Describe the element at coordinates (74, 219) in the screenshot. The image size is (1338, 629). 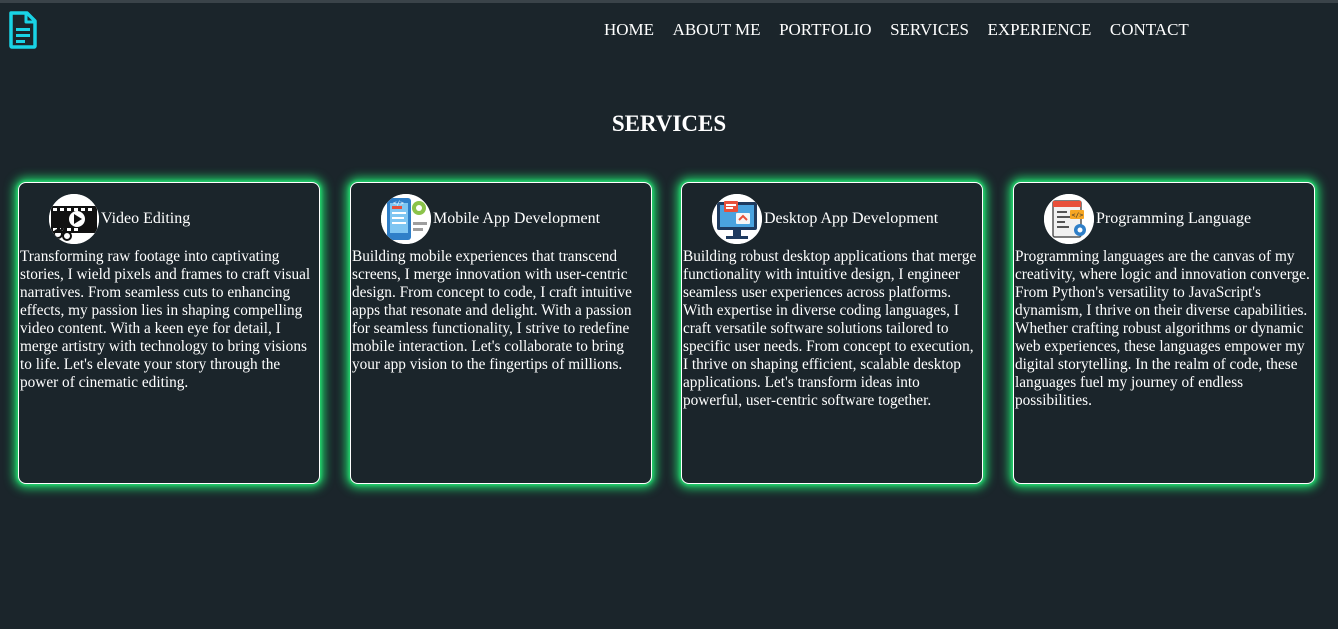
I see `video-editing-icon` at that location.